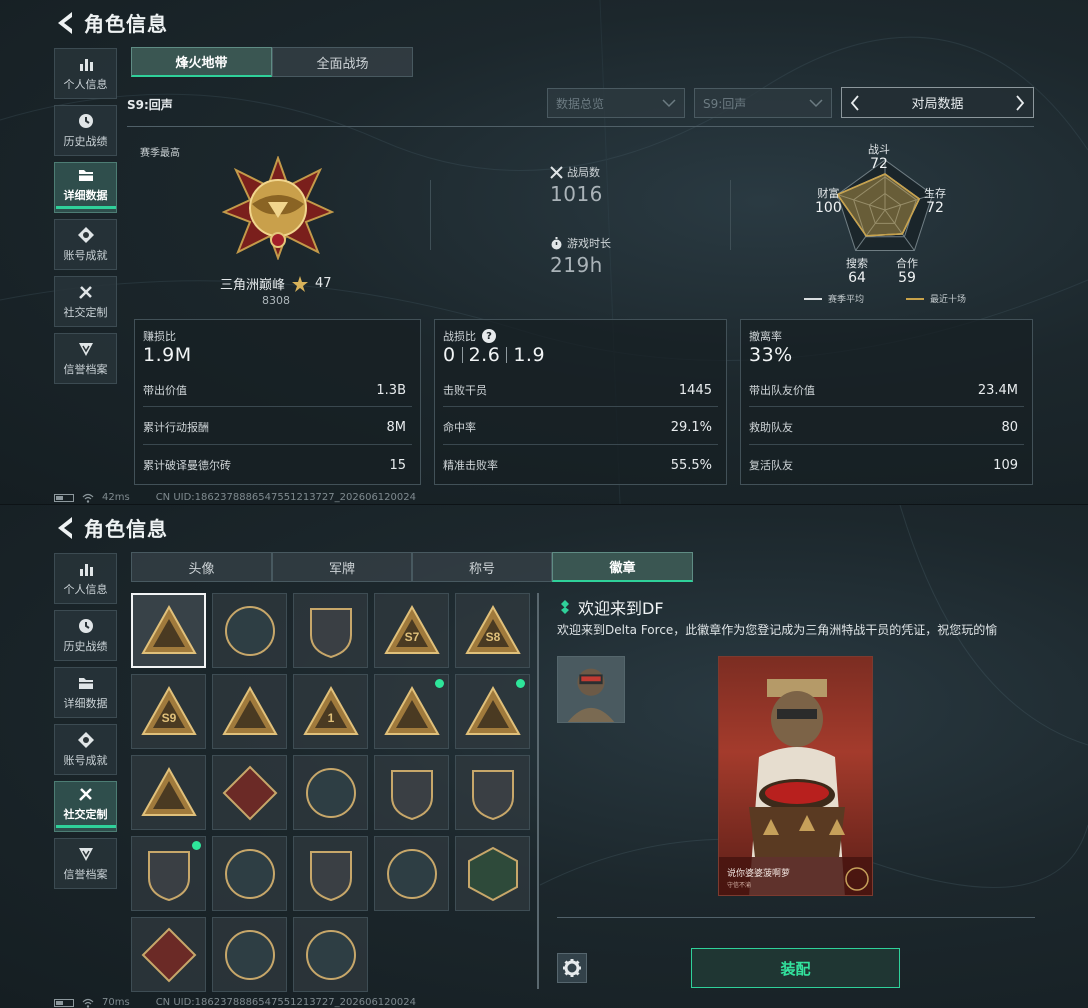 This screenshot has height=1008, width=1088. I want to click on bar-chart-icon, so click(86, 570).